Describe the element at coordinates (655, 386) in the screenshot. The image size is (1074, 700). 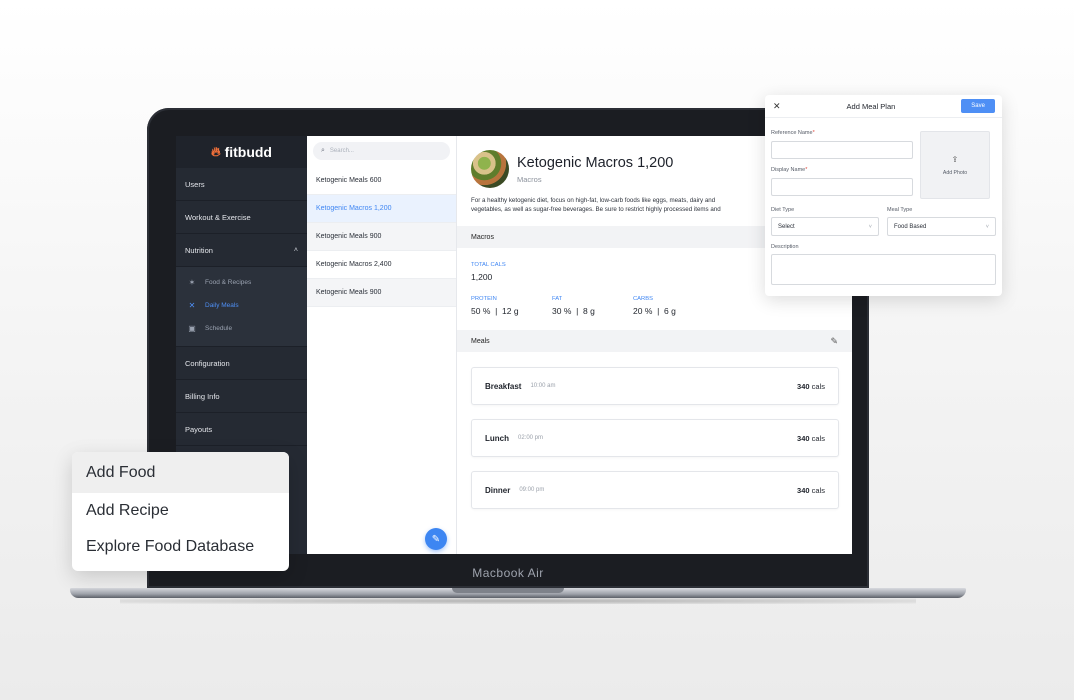
I see `meal-card-breakfast: Breakfast 10:00 am 340 cals` at that location.